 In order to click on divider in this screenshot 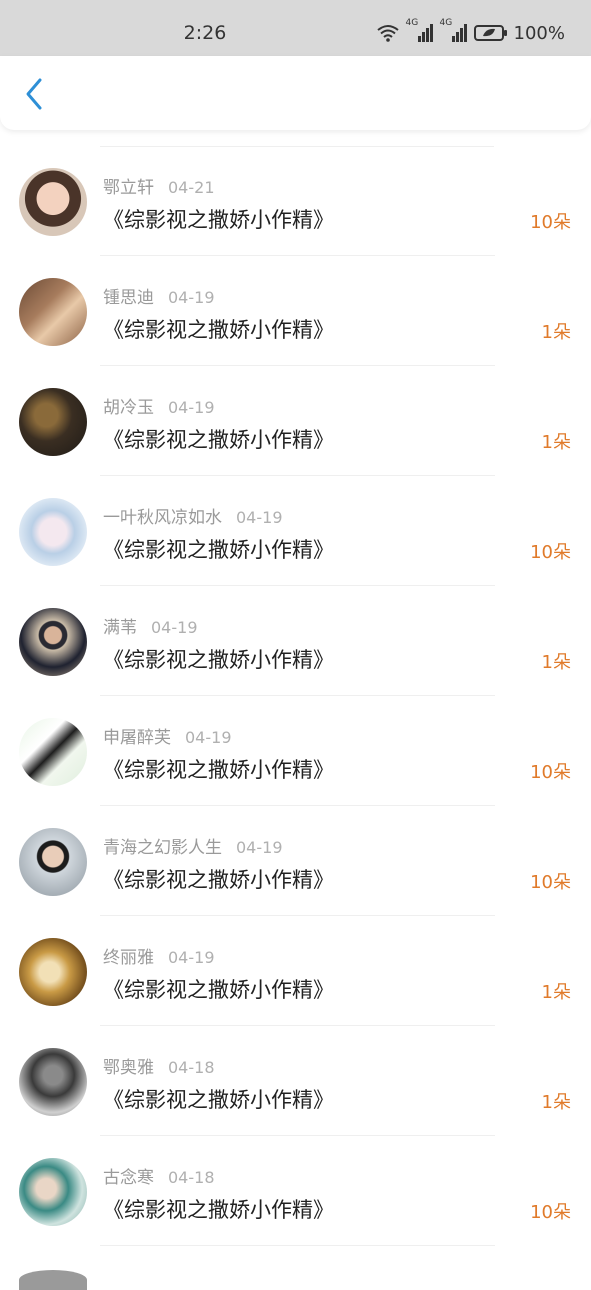, I will do `click(297, 1245)`.